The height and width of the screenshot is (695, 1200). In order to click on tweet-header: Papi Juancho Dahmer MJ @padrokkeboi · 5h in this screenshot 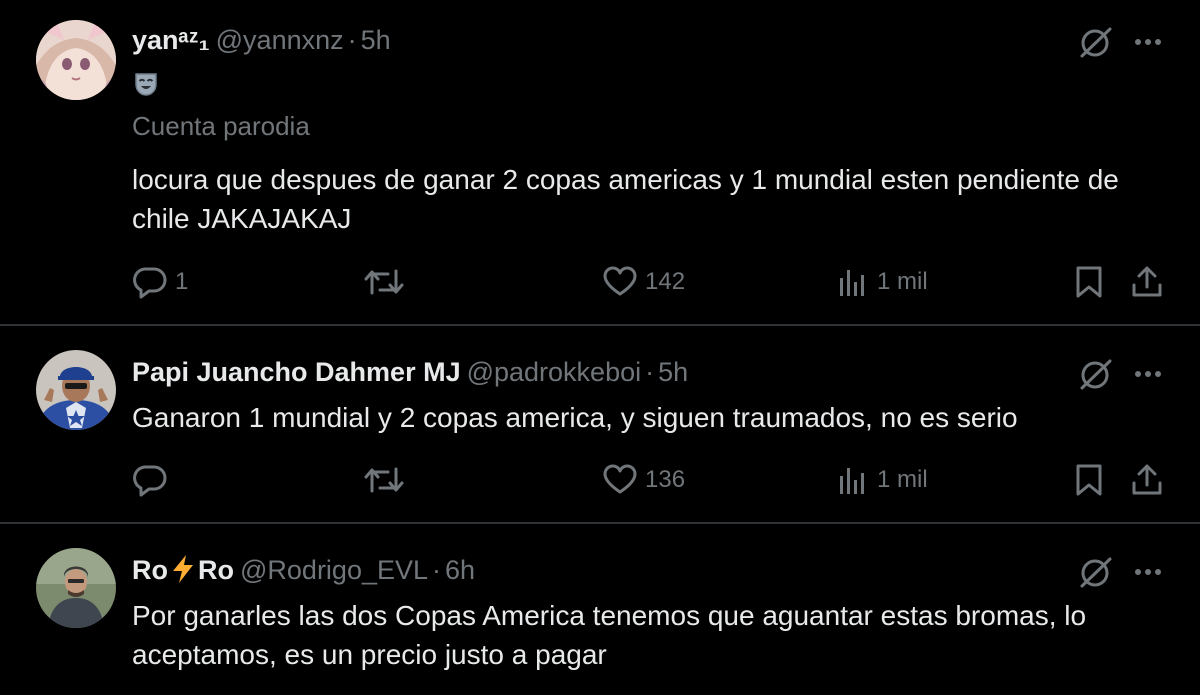, I will do `click(410, 372)`.